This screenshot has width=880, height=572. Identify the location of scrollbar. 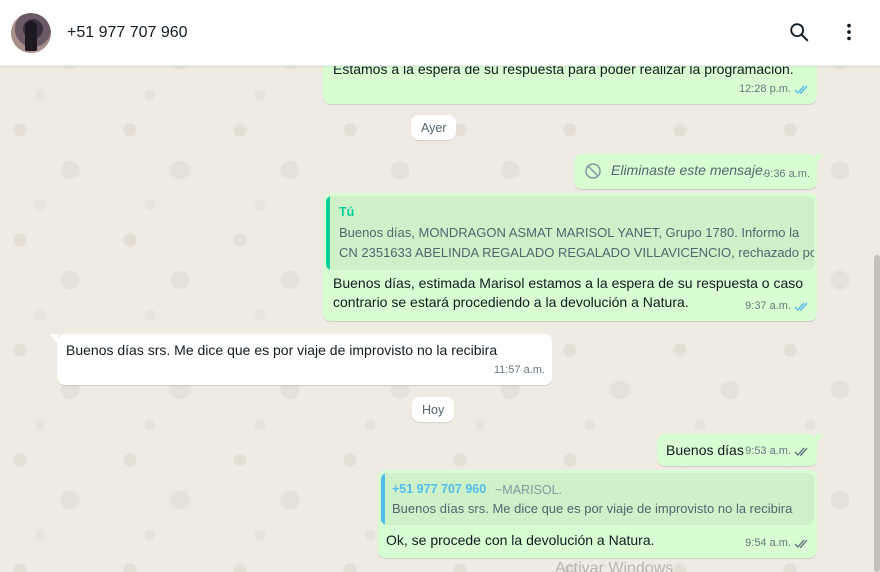
(877, 413).